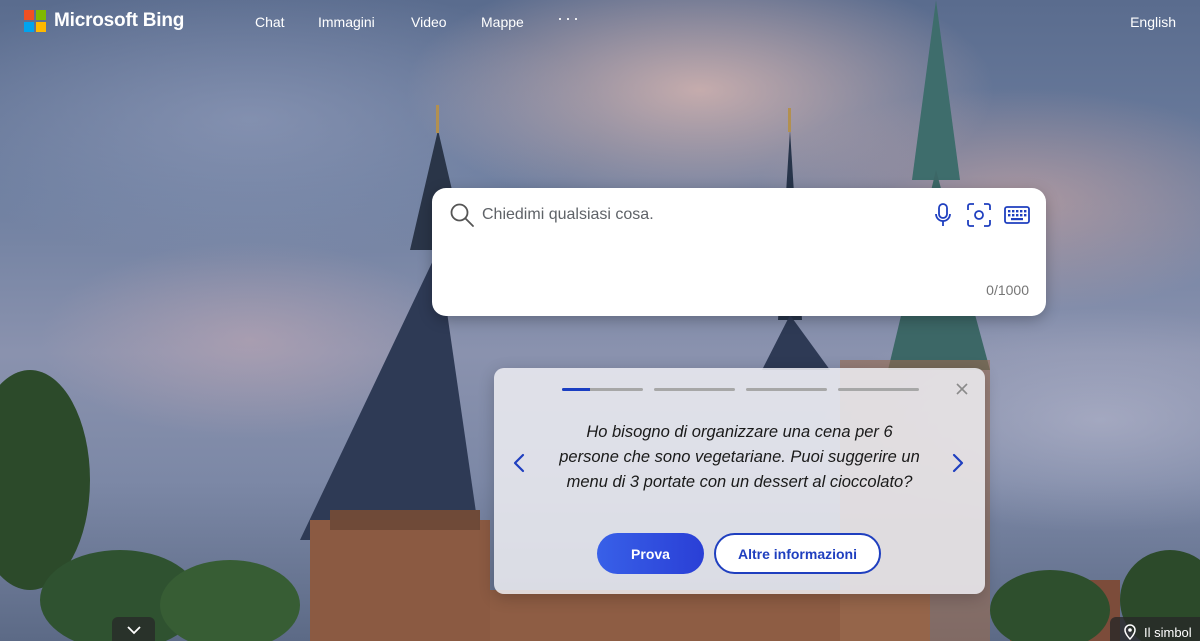 Image resolution: width=1200 pixels, height=641 pixels. I want to click on language-toggle: English, so click(1153, 22).